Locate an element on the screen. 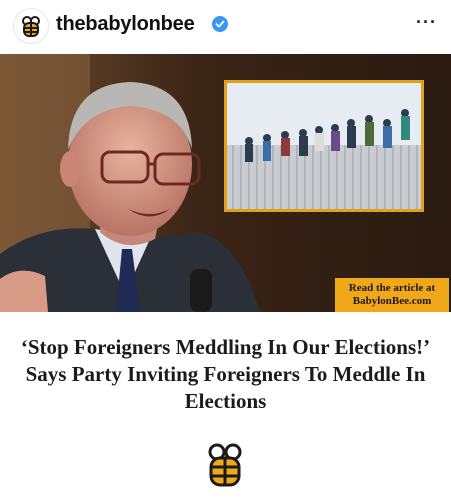 The image size is (451, 500). more-options-icon: ··· is located at coordinates (426, 22).